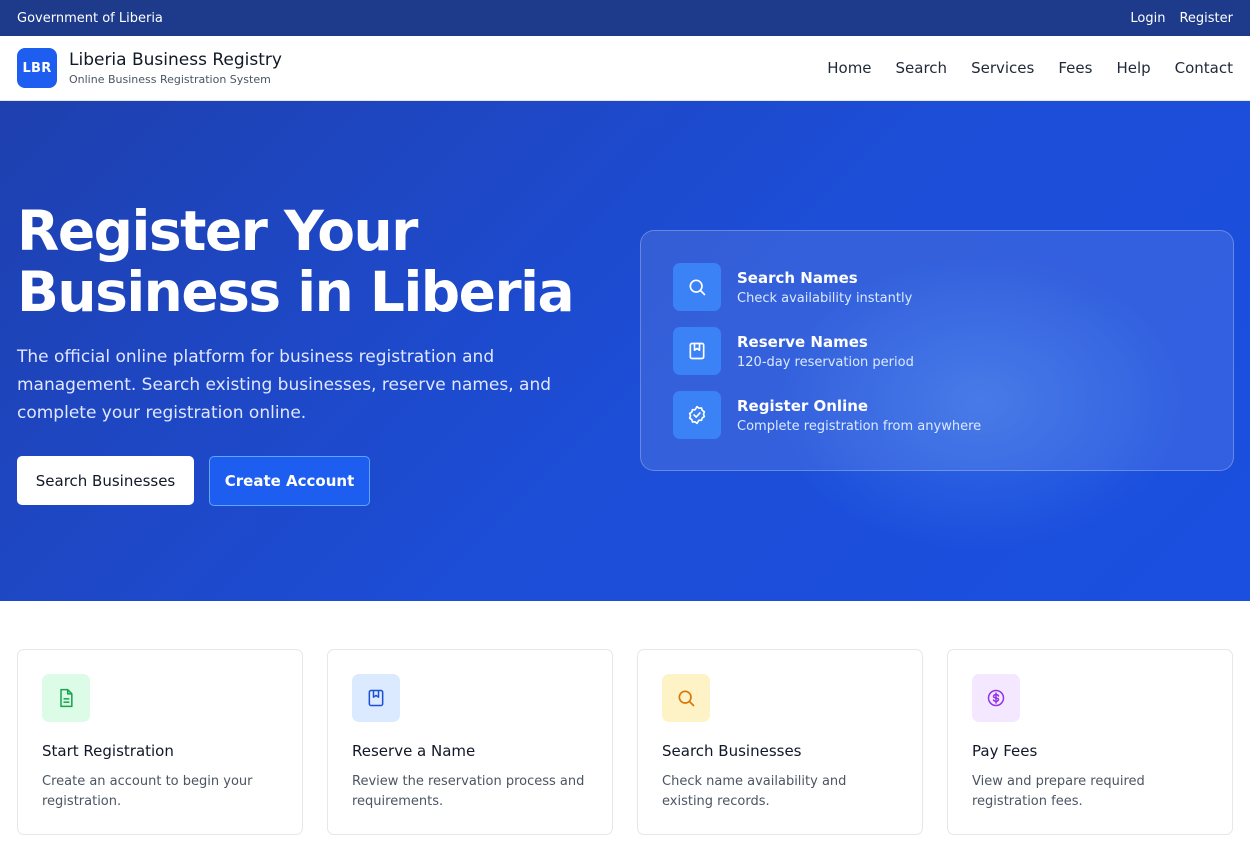  Describe the element at coordinates (170, 79) in the screenshot. I see `site-subtitle: Online Business Registration System` at that location.